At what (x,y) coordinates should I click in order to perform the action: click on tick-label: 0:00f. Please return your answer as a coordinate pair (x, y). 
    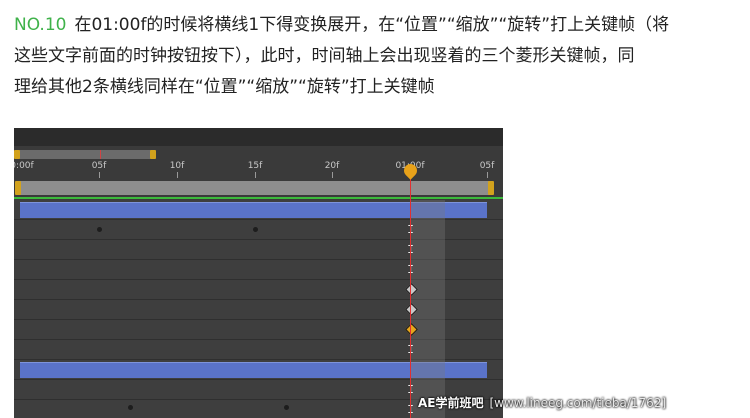
    Looking at the image, I should click on (24, 166).